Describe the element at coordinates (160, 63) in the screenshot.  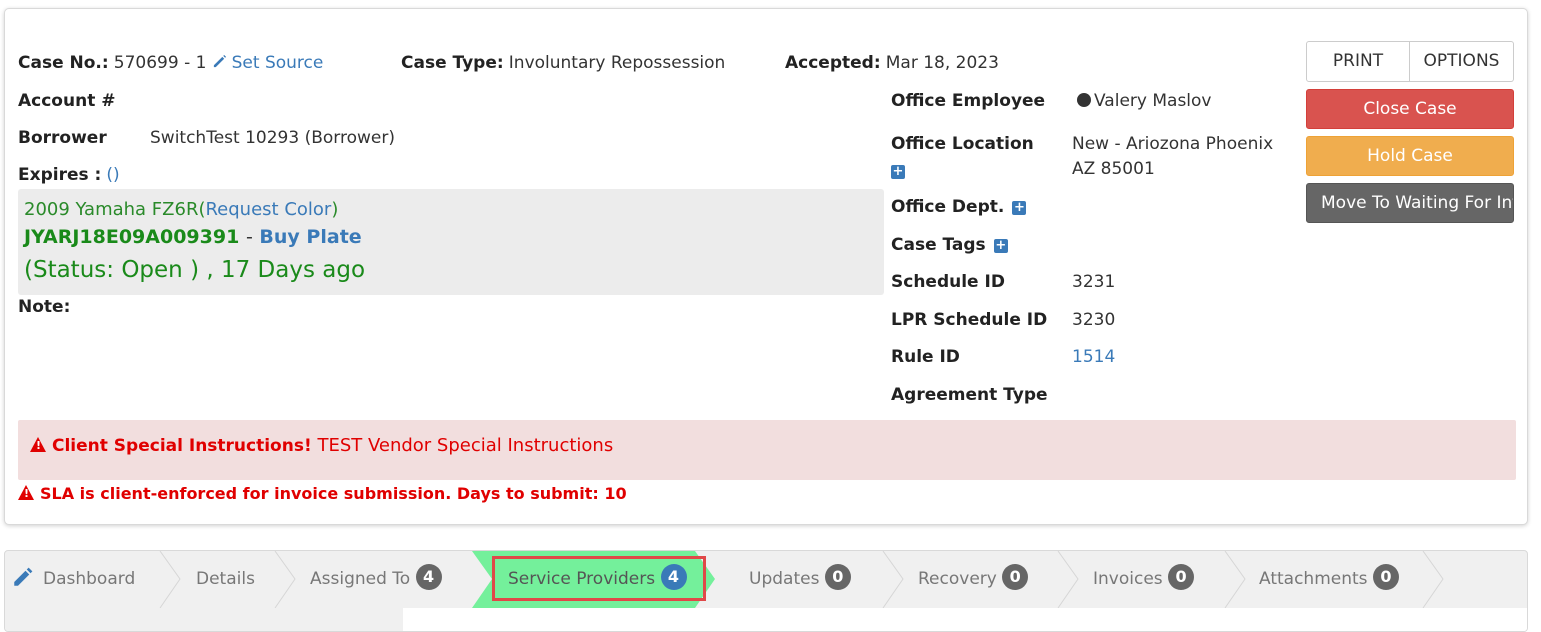
I see `case-number-value: 570699 - 1` at that location.